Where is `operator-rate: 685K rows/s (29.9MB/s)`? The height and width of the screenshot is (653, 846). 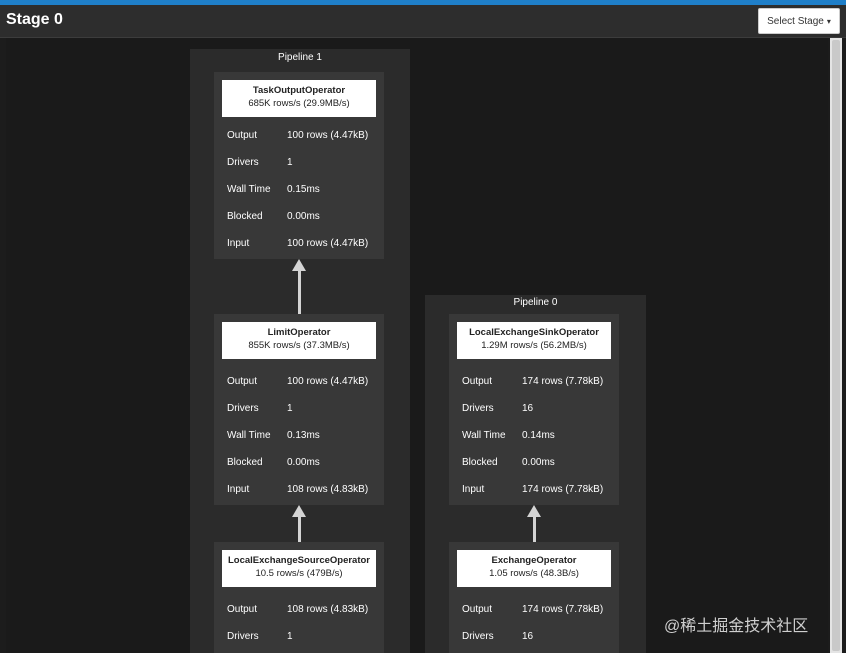 operator-rate: 685K rows/s (29.9MB/s) is located at coordinates (299, 103).